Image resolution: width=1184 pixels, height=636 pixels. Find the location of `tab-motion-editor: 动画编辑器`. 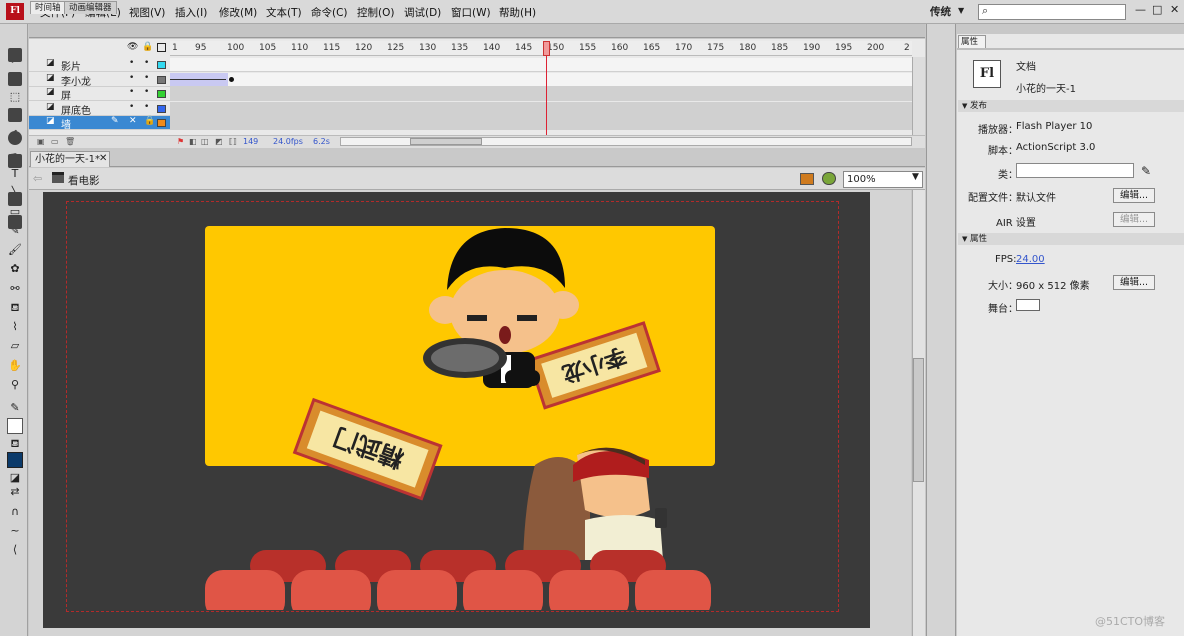

tab-motion-editor: 动画编辑器 is located at coordinates (90, 7).